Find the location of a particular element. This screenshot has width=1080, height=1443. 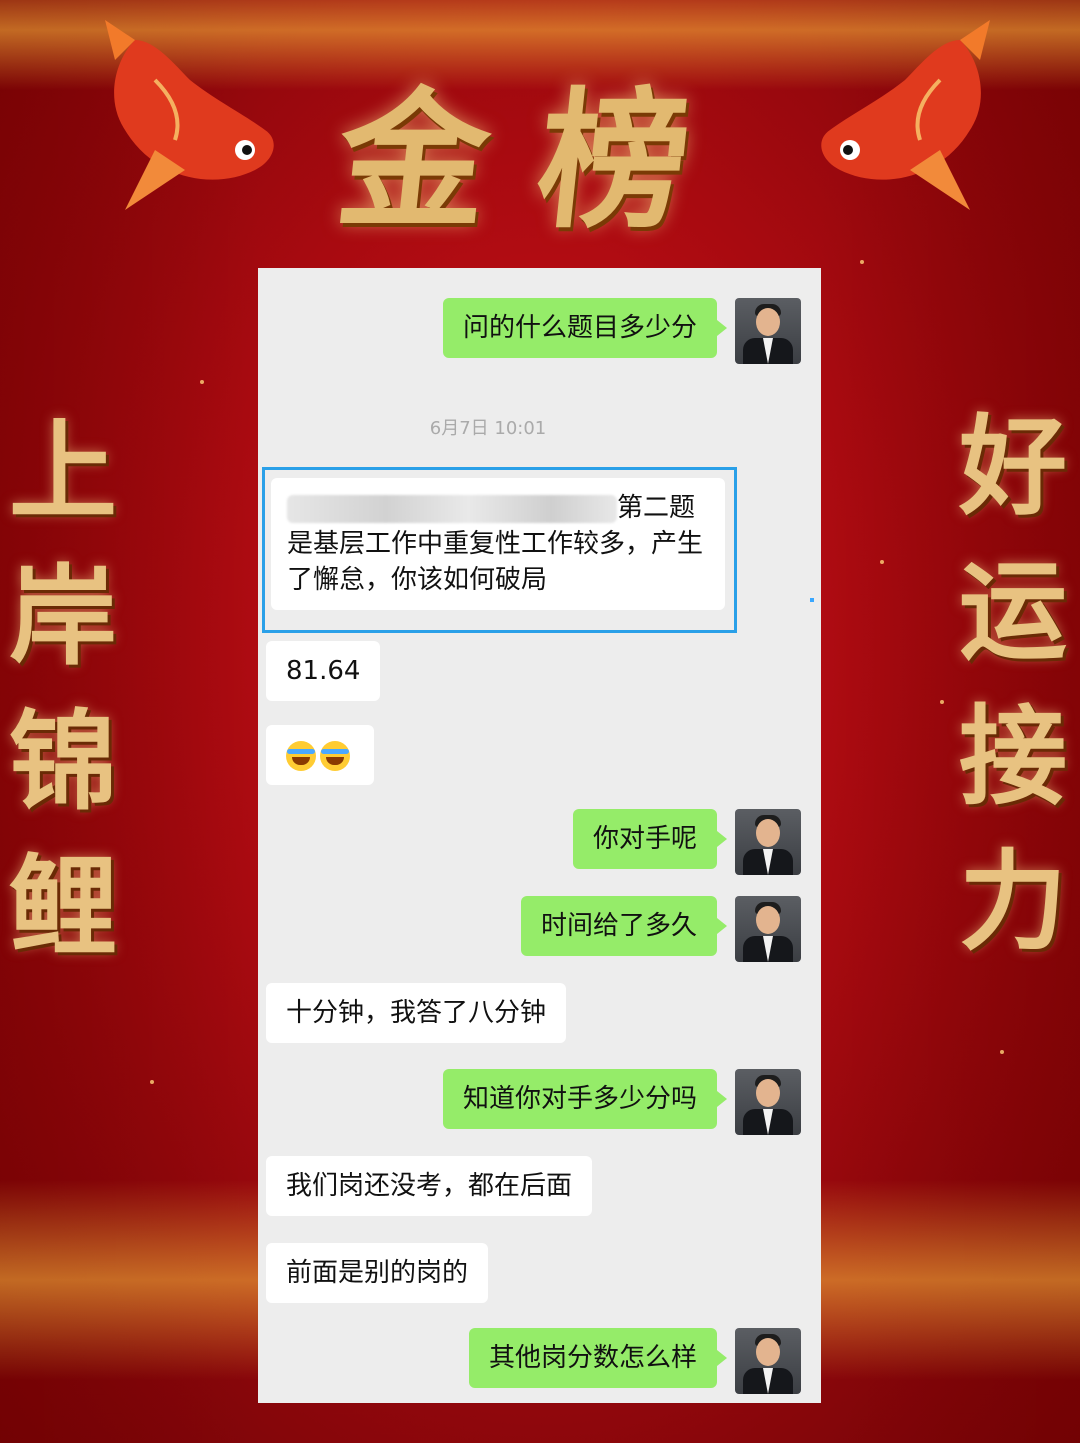

other-message: 81.64 is located at coordinates (323, 671).